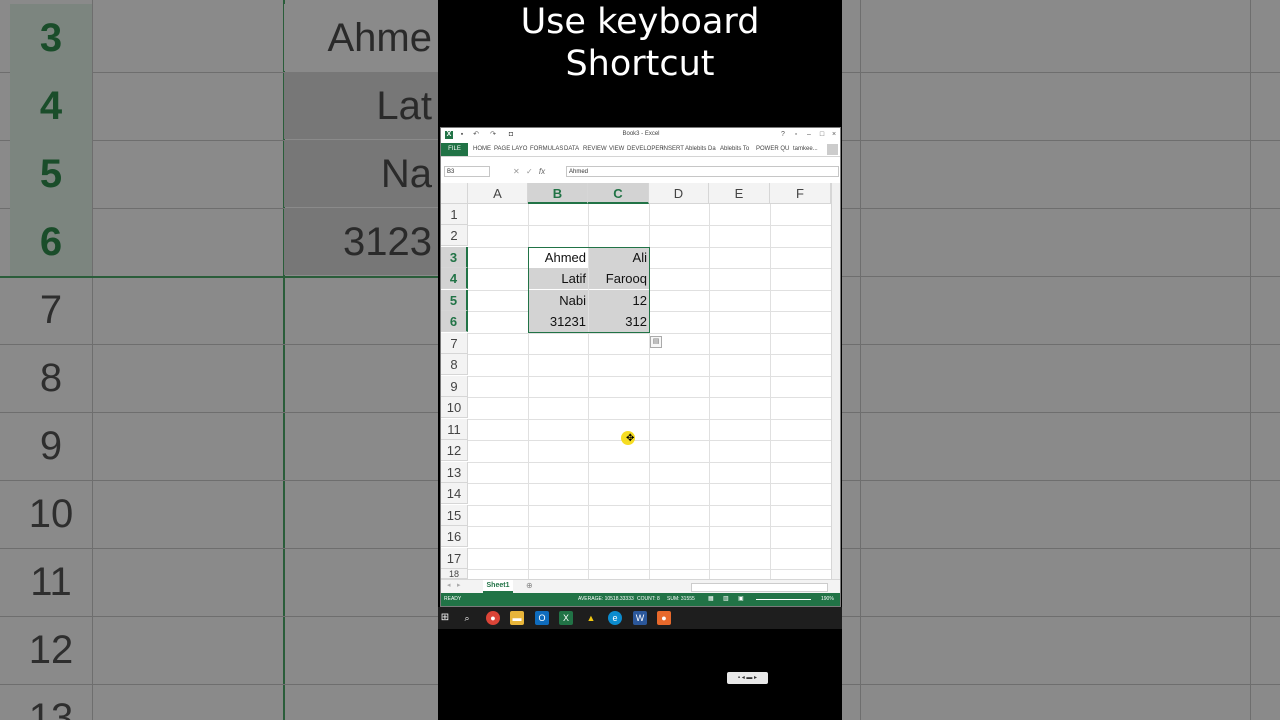 The width and height of the screenshot is (1280, 720). I want to click on bg-row: 3 Ahme, so click(219, 38).